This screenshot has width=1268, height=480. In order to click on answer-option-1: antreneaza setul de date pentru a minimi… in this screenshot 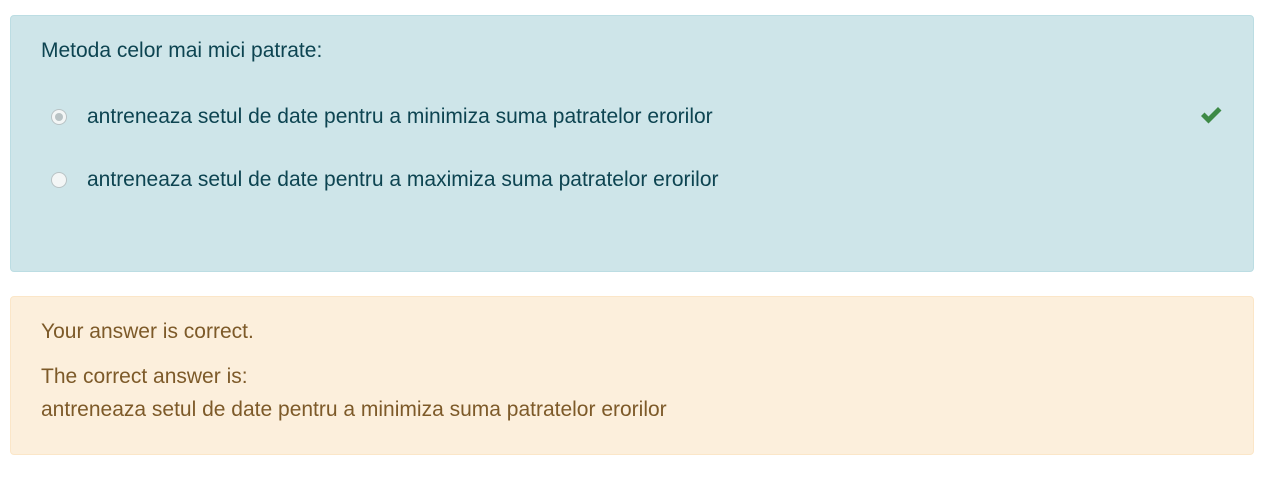, I will do `click(382, 117)`.